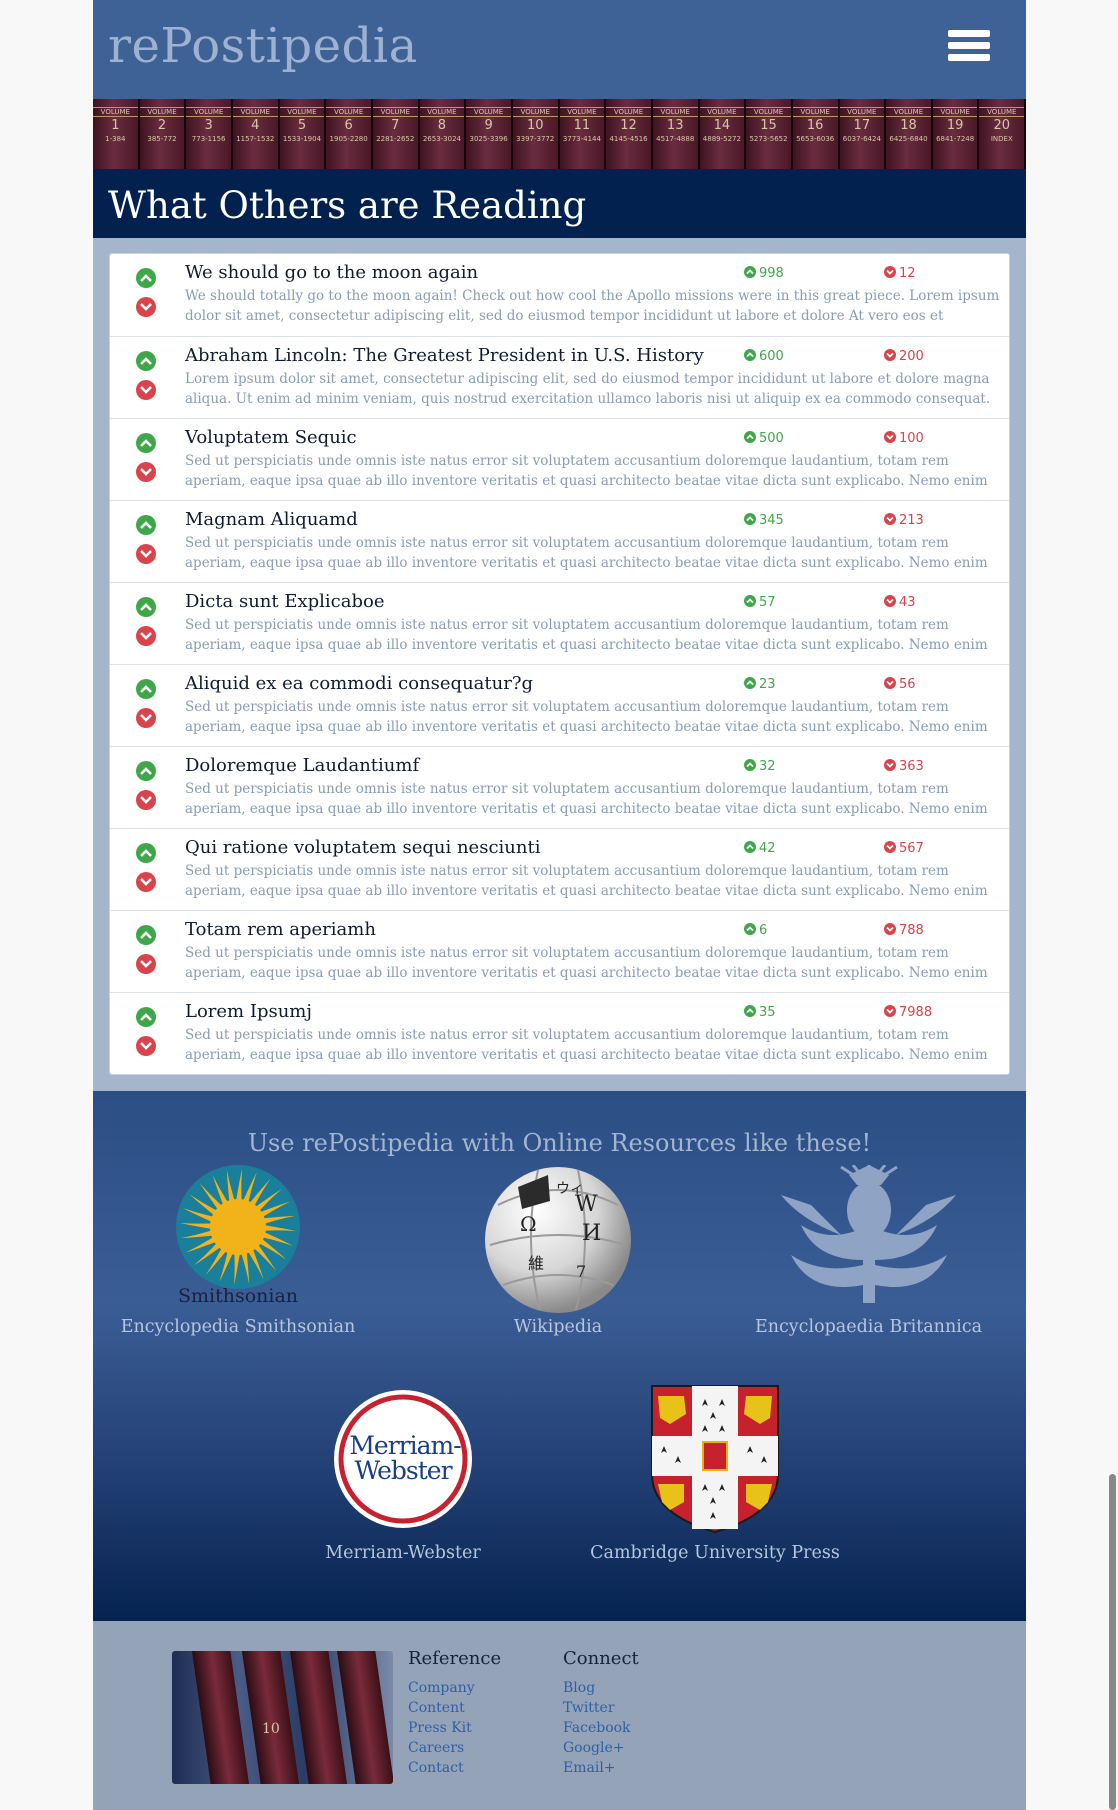 The image size is (1118, 1810). I want to click on downvote-count: 213, so click(904, 520).